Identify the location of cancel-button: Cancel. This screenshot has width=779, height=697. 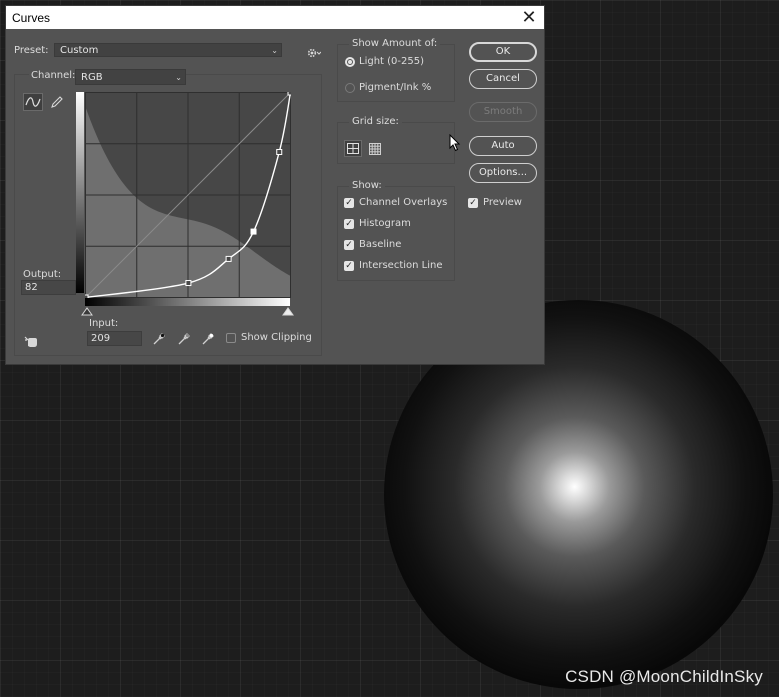
(503, 79).